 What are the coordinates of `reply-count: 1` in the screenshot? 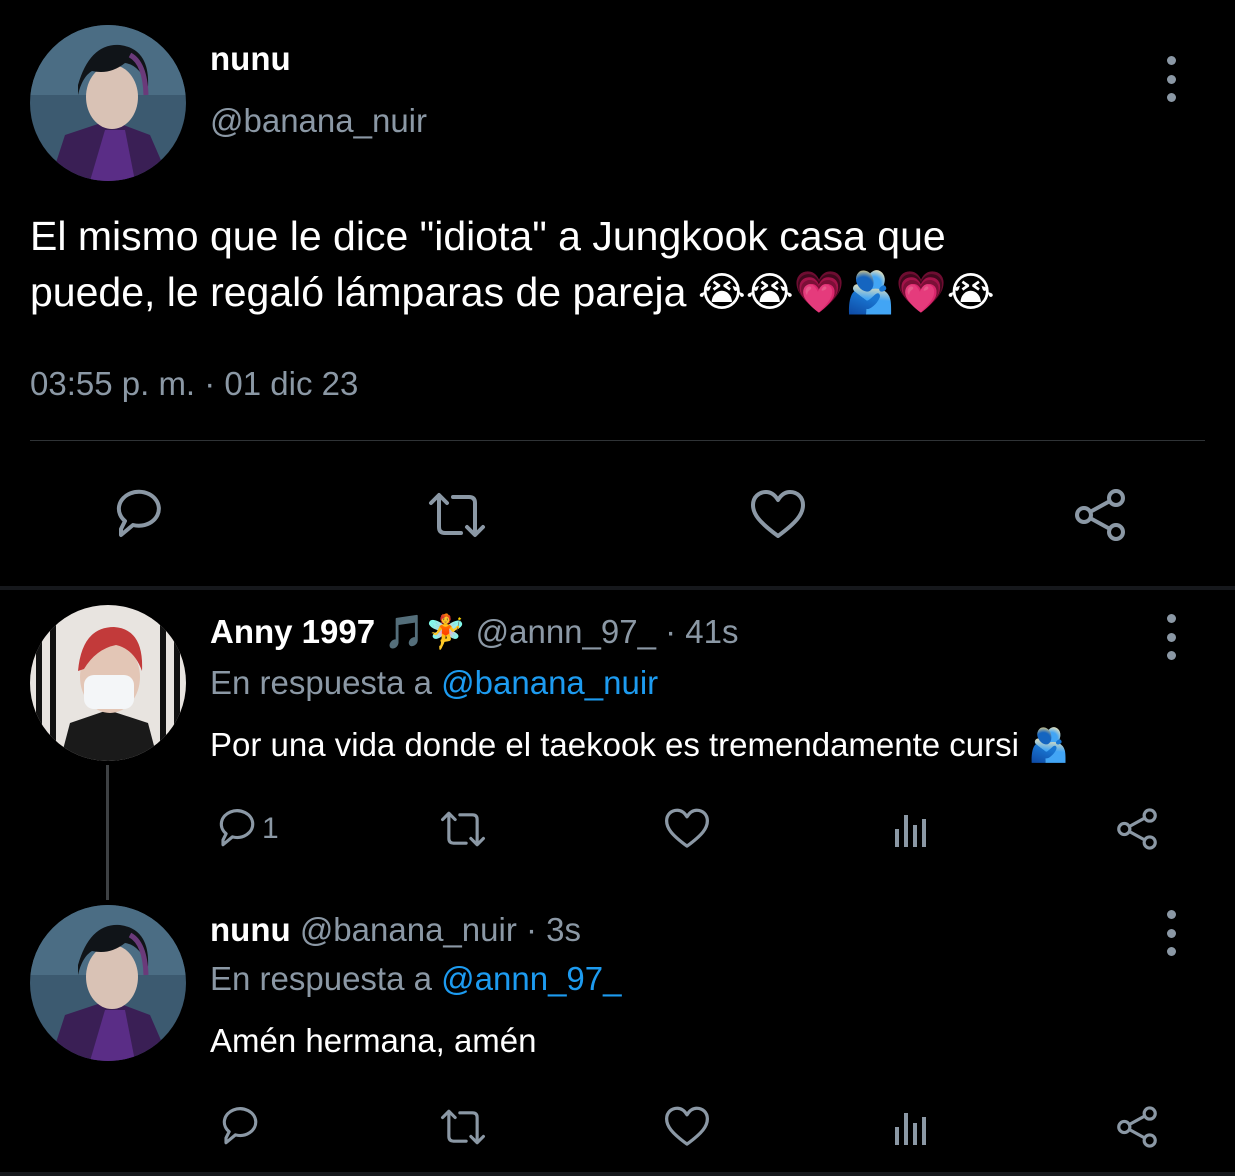 It's located at (270, 828).